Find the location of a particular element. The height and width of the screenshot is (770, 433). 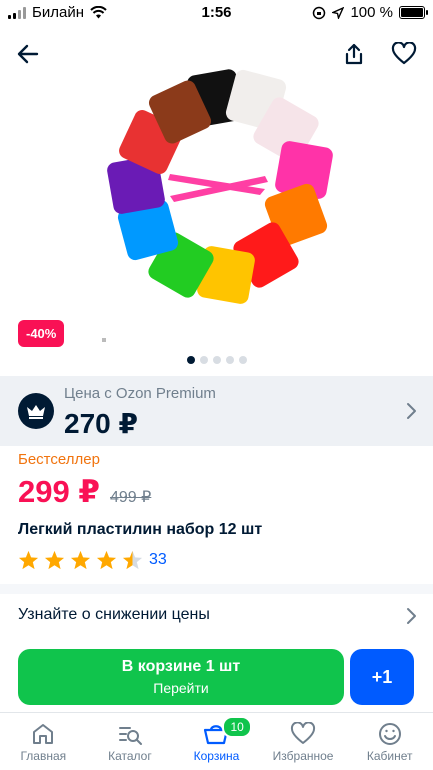

tab-label: Корзина is located at coordinates (216, 756).